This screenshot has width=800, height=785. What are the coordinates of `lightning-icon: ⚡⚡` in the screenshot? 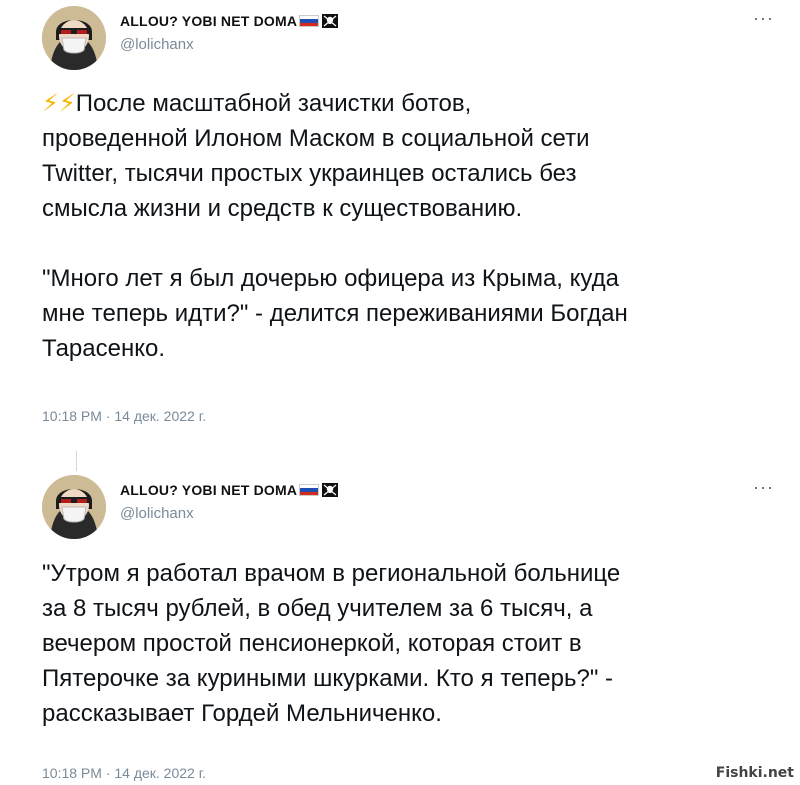 It's located at (59, 103).